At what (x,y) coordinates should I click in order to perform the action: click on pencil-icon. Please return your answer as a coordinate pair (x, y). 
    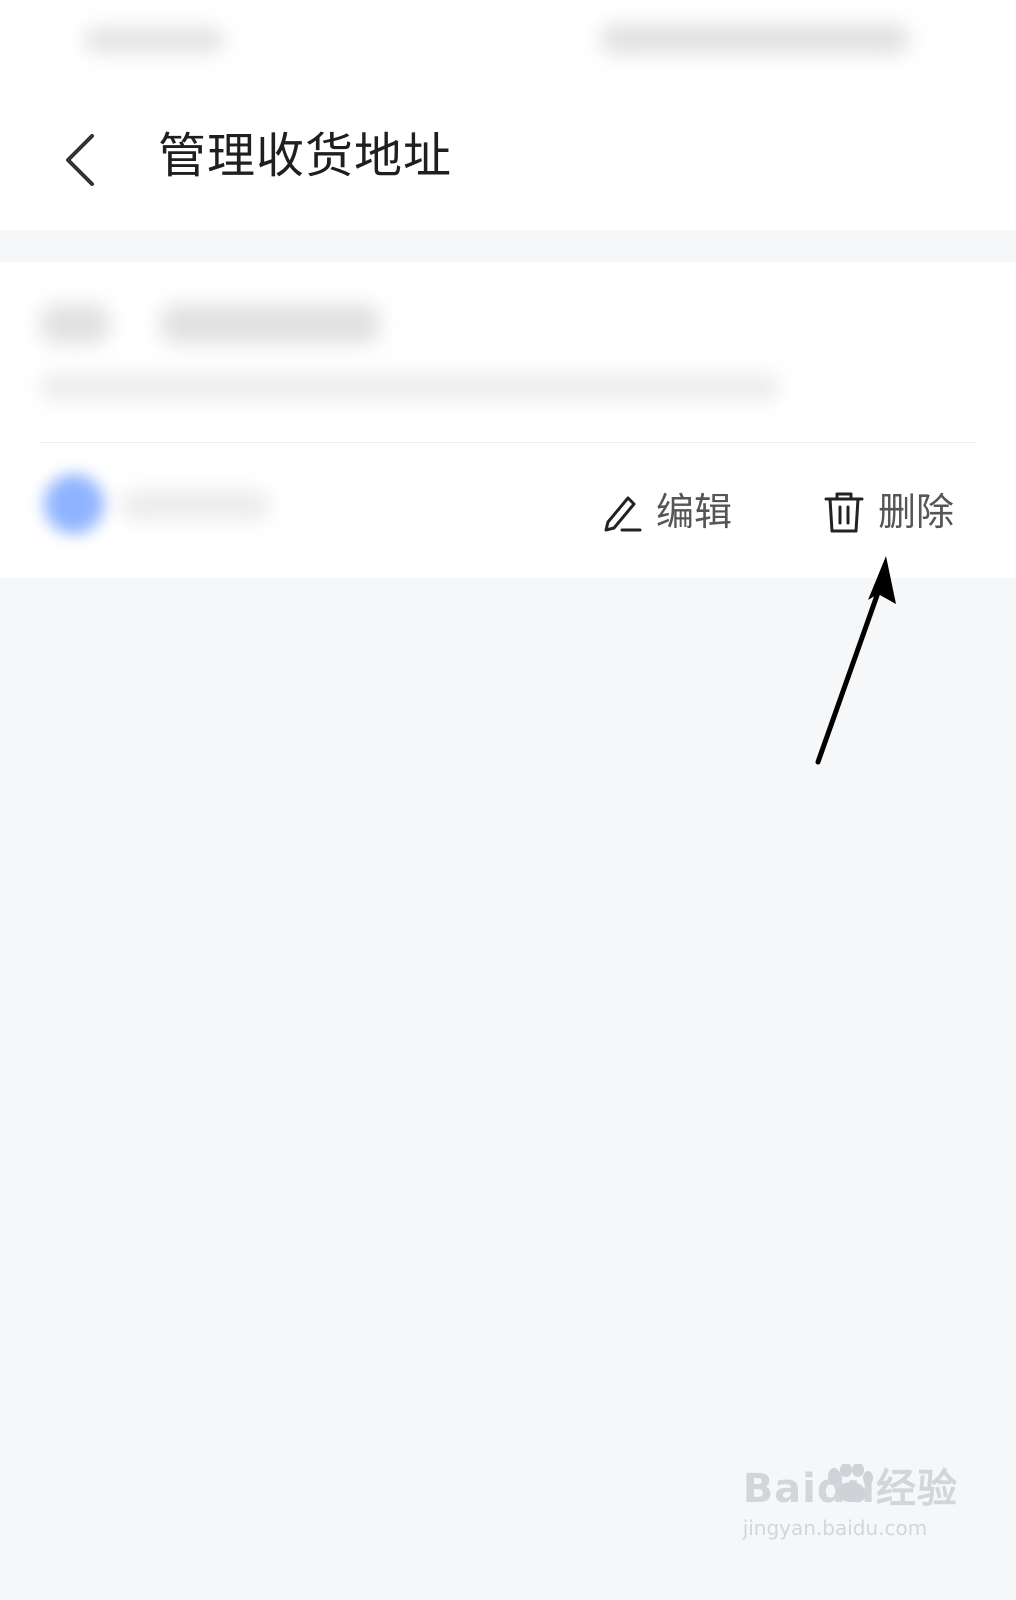
    Looking at the image, I should click on (623, 514).